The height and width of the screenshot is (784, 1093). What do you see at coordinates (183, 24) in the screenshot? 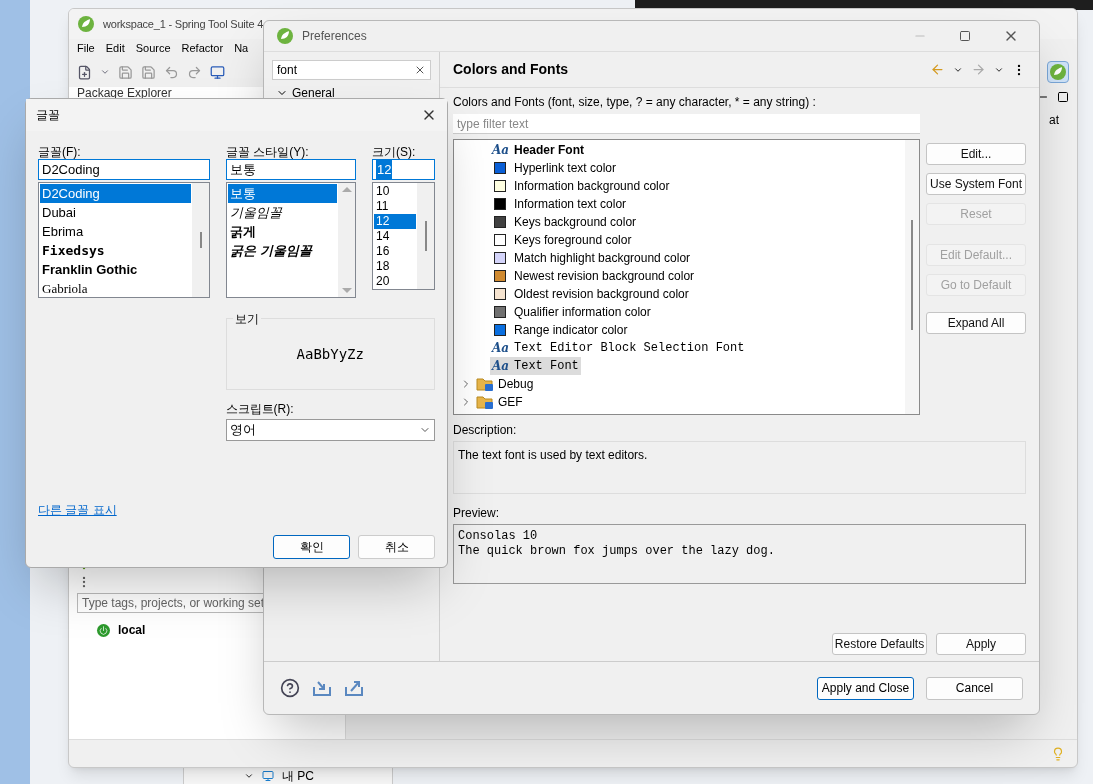
I see `window-title: workspace_1 - Spring Tool Suite 4` at bounding box center [183, 24].